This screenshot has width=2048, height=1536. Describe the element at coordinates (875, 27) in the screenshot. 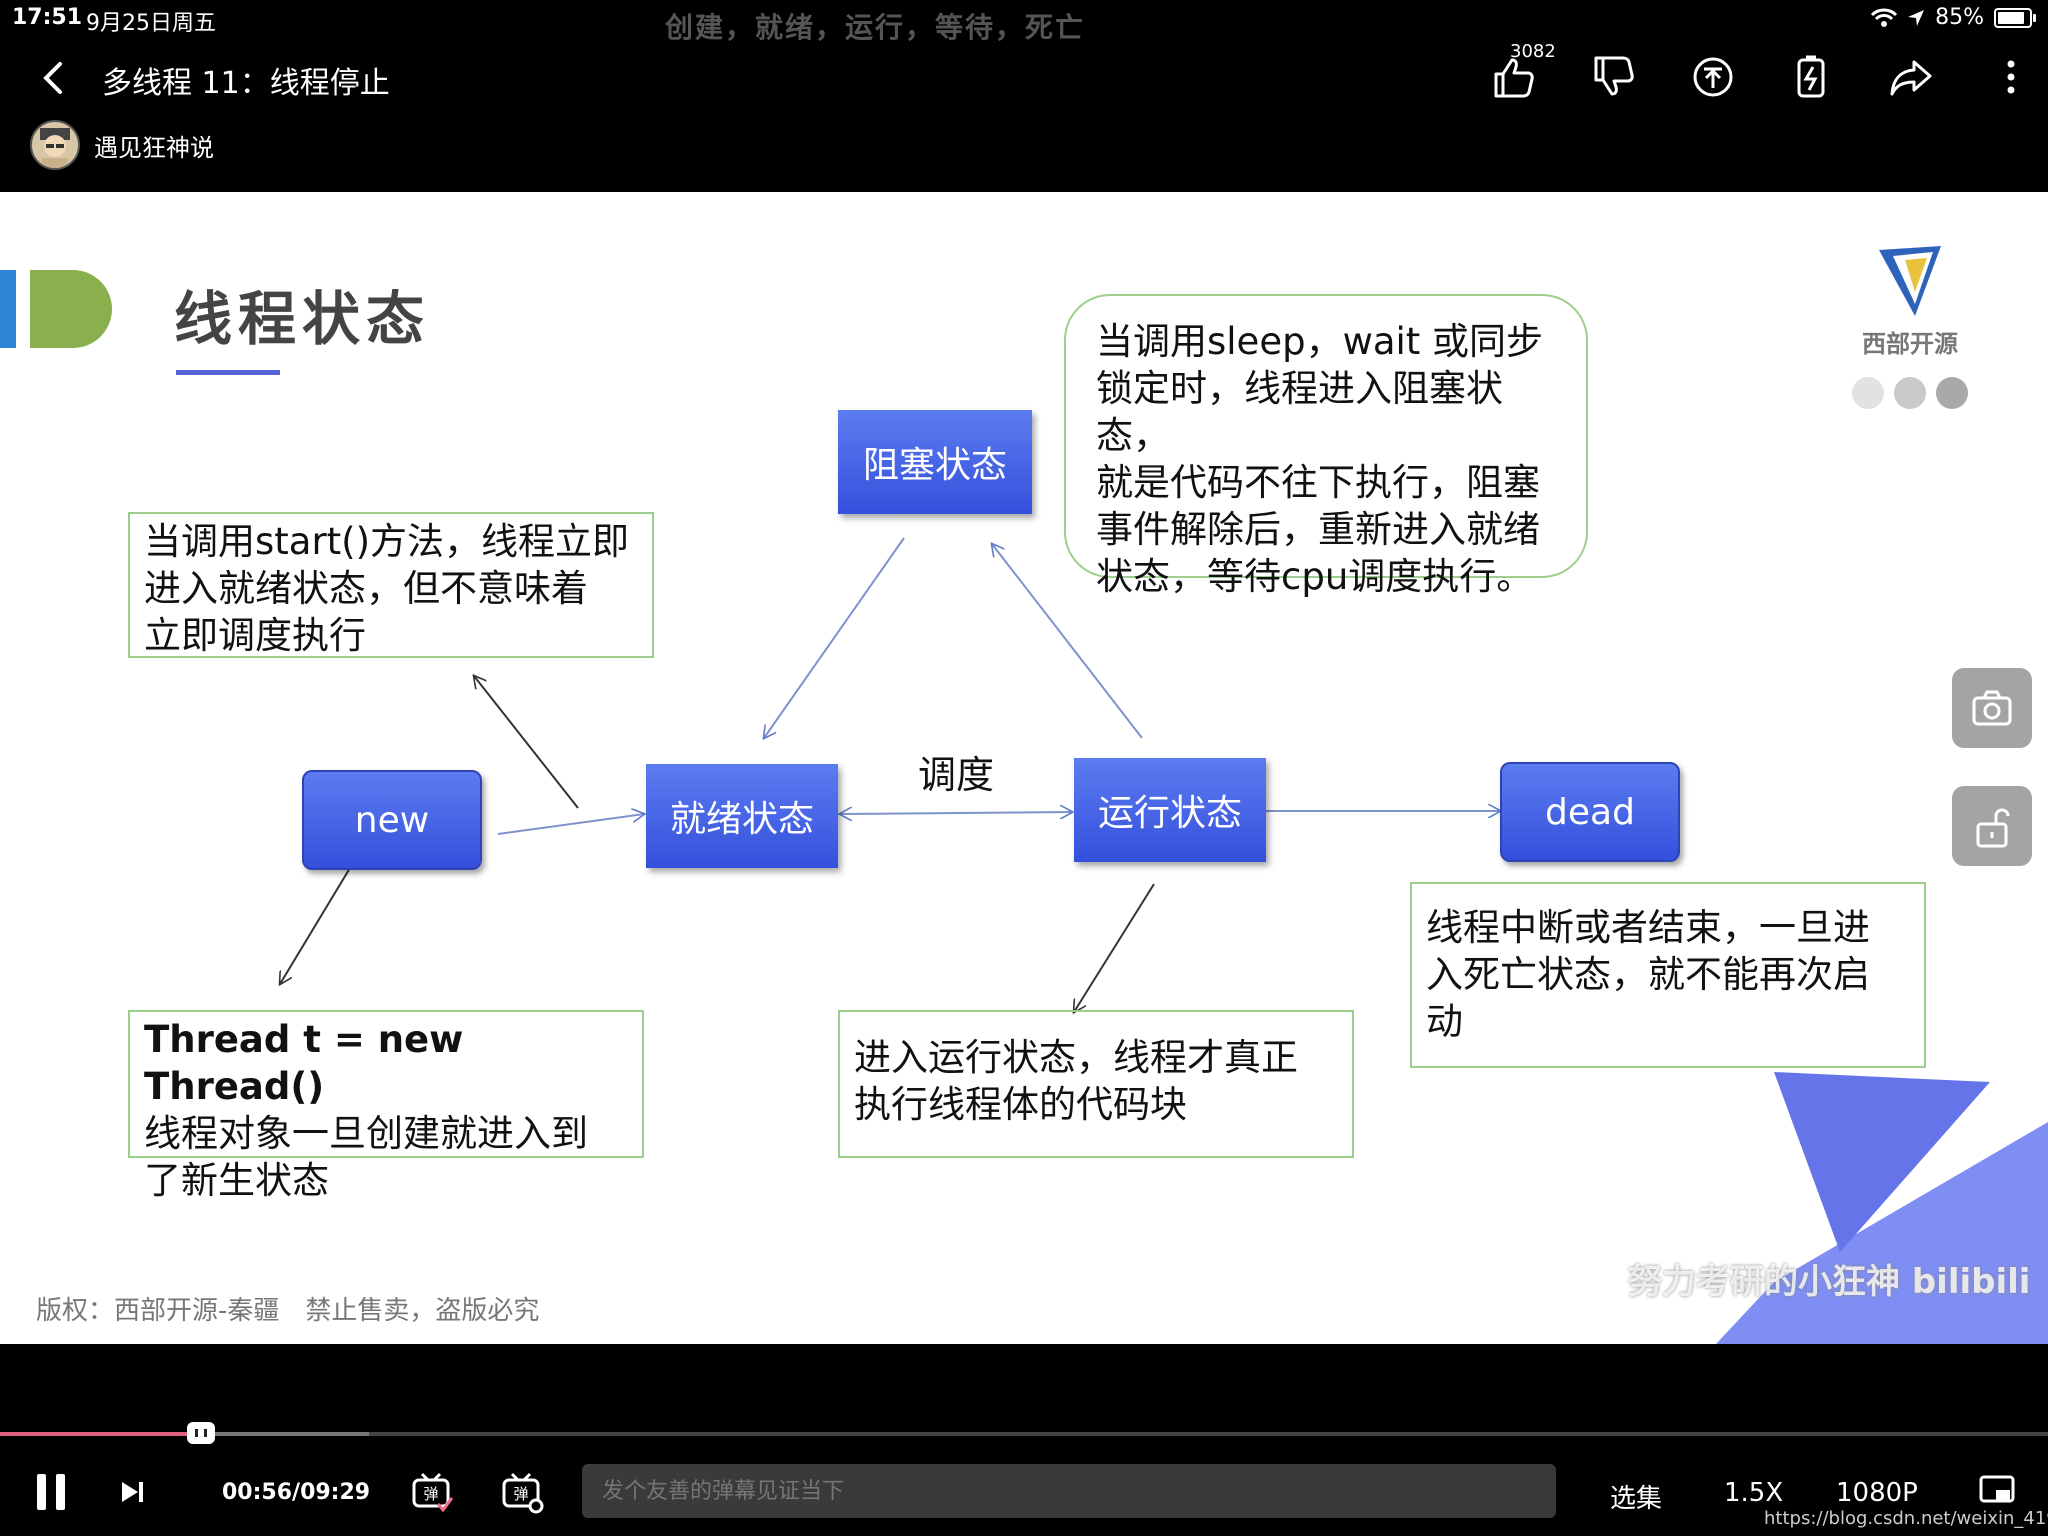

I see `danmaku-comment: 创建，就绪，运行，等待，死亡` at that location.